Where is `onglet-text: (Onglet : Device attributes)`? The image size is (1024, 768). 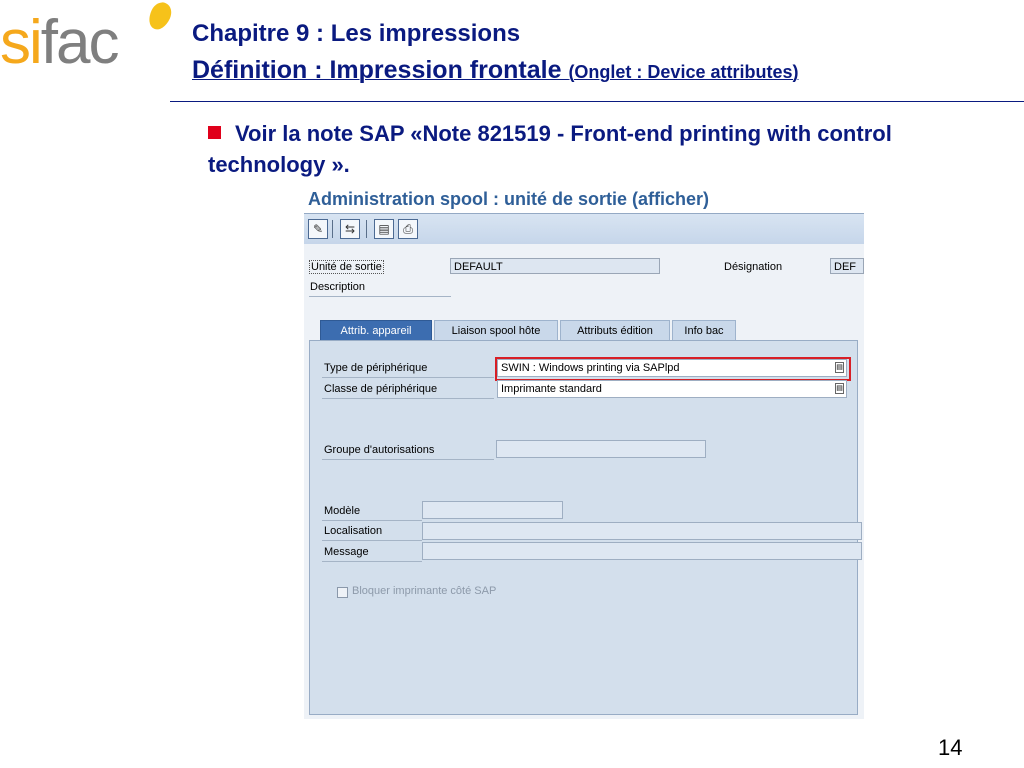
onglet-text: (Onglet : Device attributes) is located at coordinates (683, 72).